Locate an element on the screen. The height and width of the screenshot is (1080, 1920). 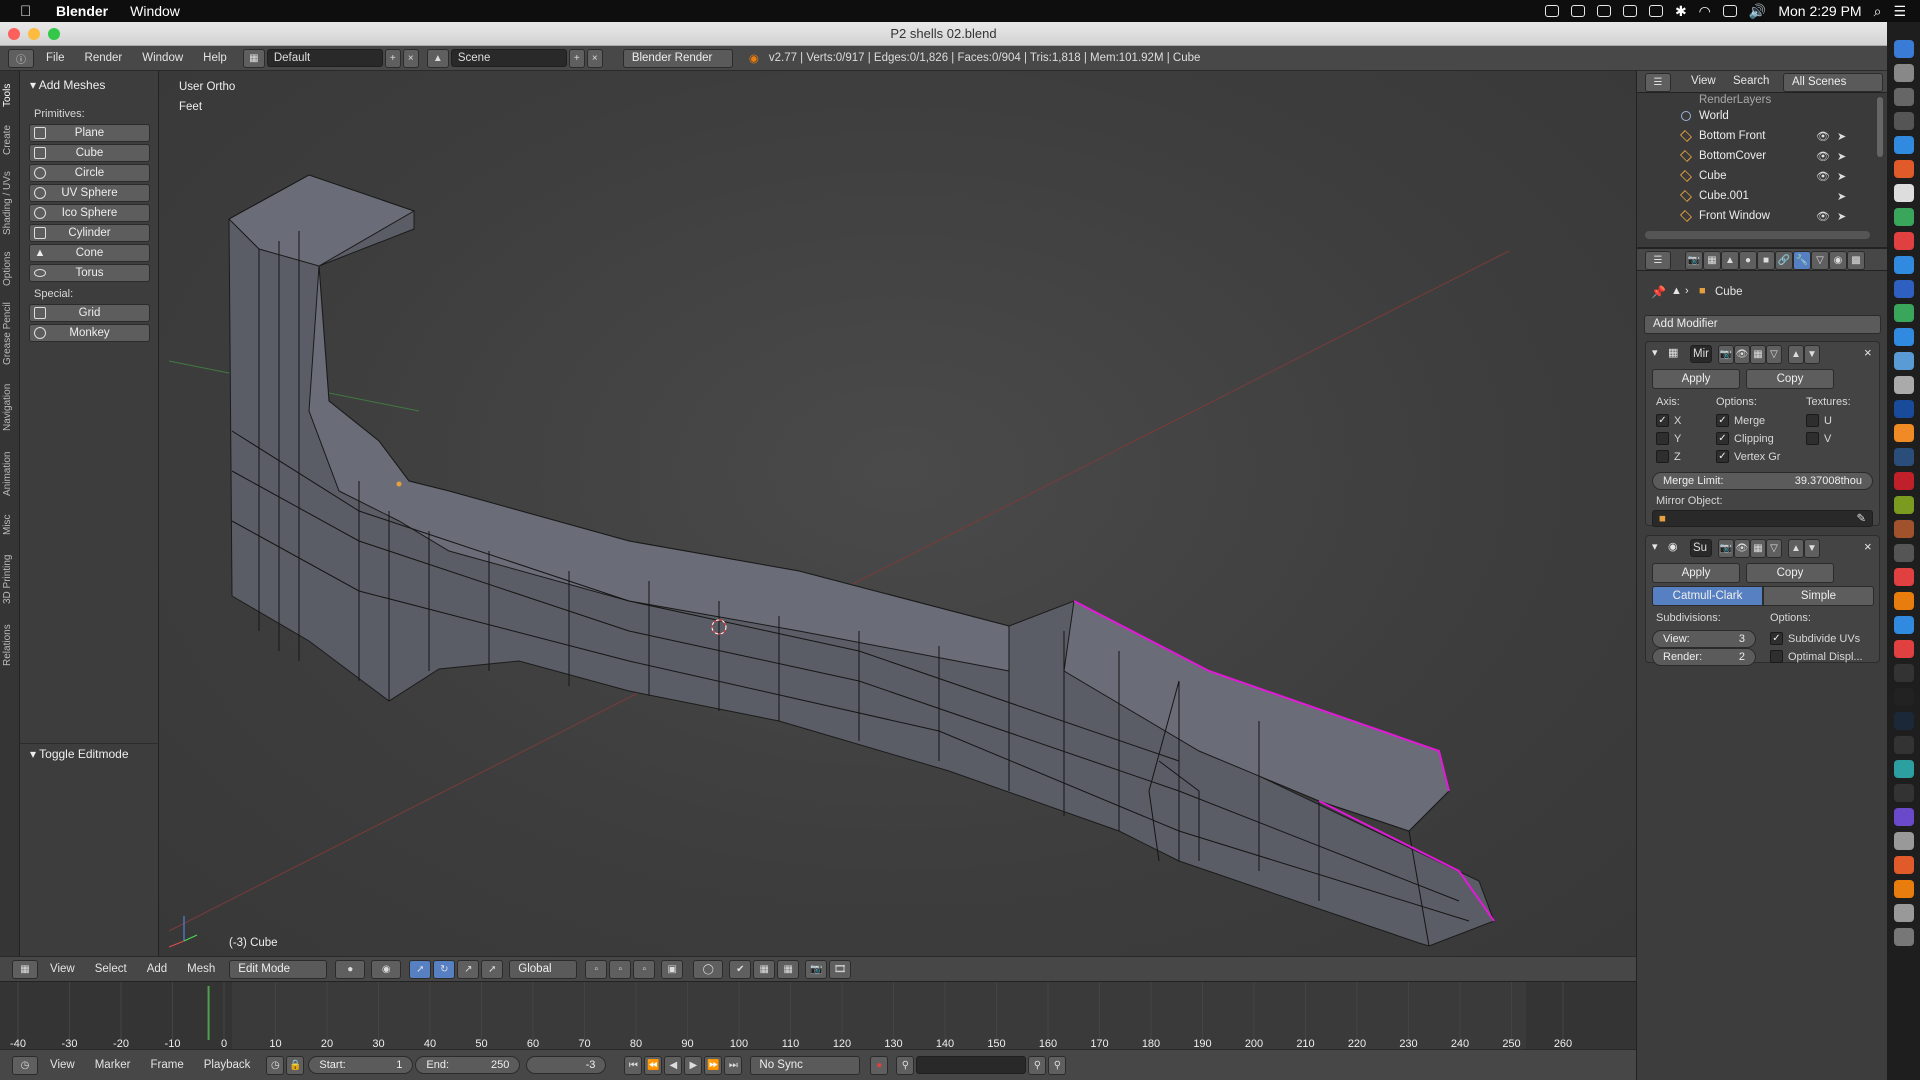
axis-y-checkbox is located at coordinates (1662, 438).